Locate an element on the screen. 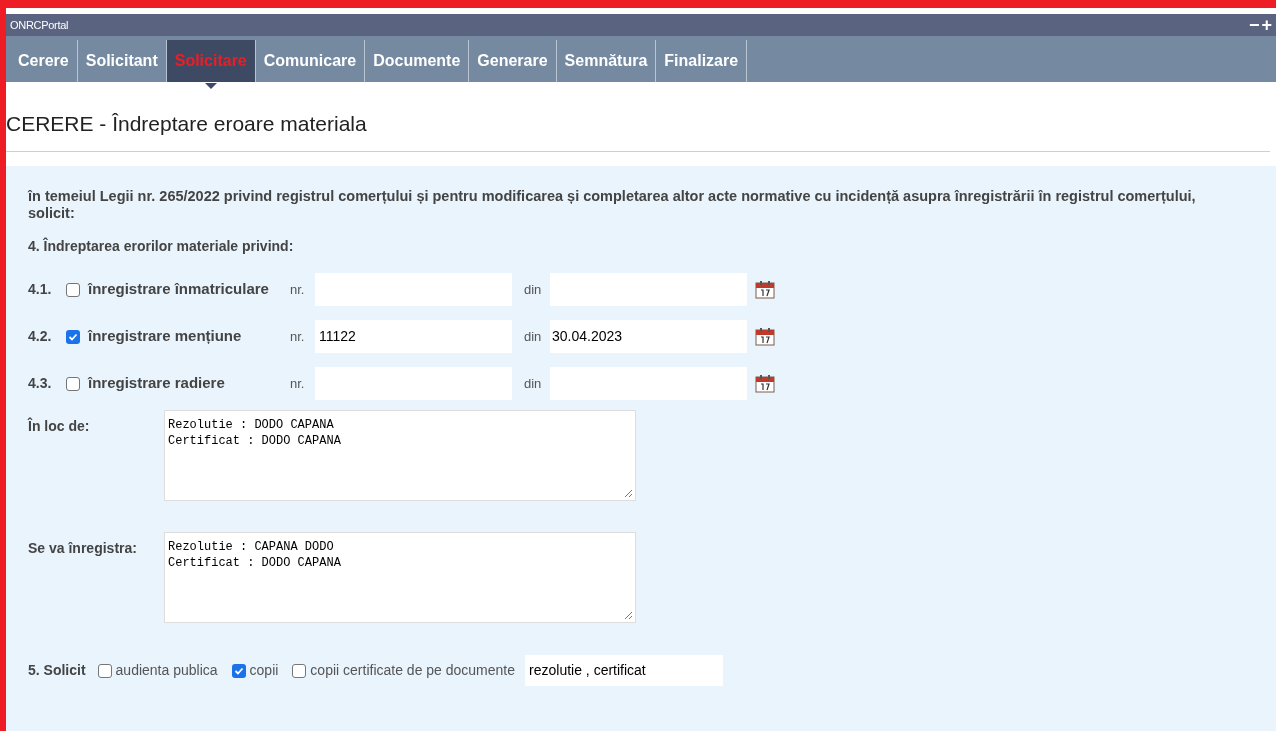 The height and width of the screenshot is (731, 1276). text-area: Rezolutie : DODO CAPANA Certificat : DODO CAPANA is located at coordinates (400, 455).